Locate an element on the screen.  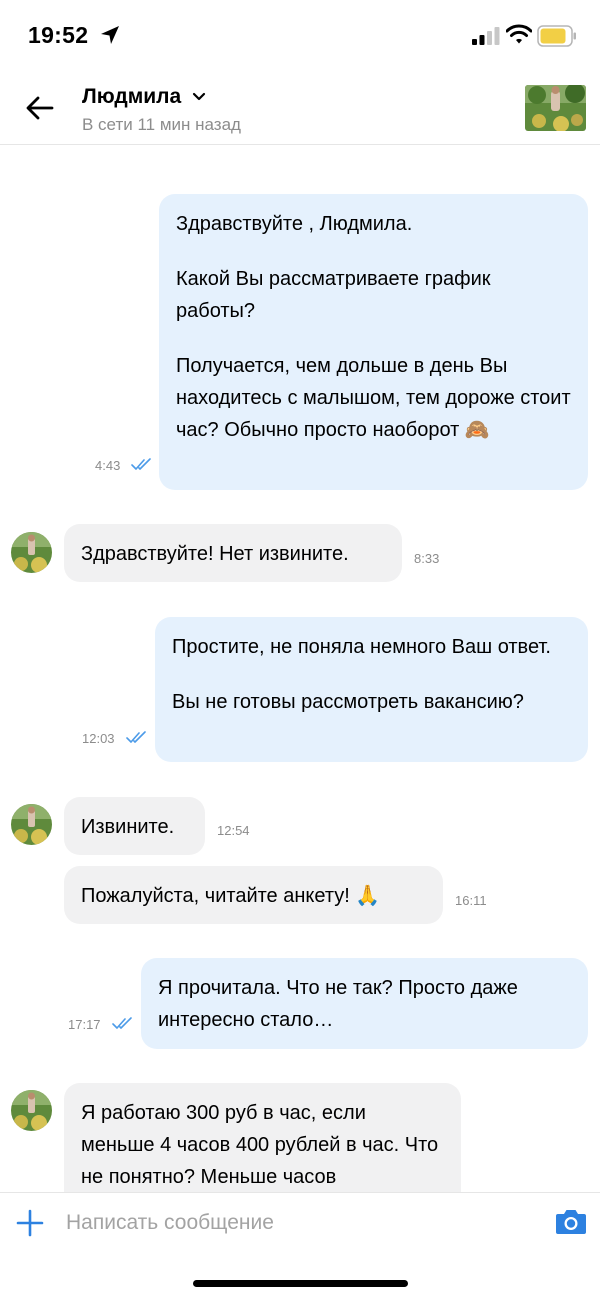
message-input is located at coordinates (296, 1223).